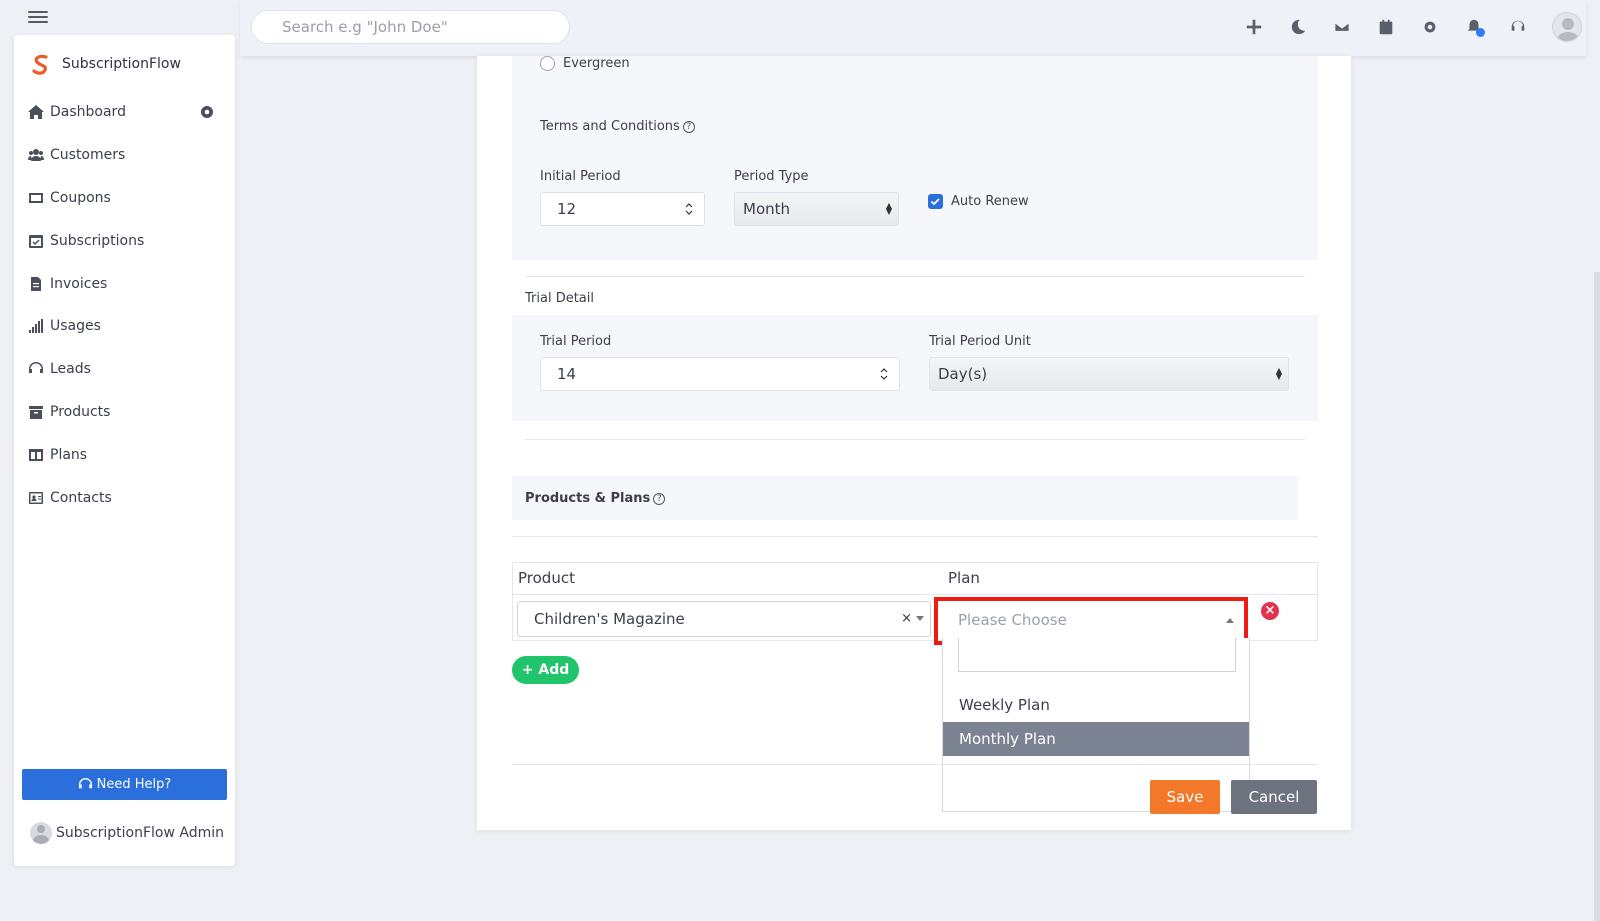 This screenshot has height=921, width=1600. What do you see at coordinates (1298, 27) in the screenshot?
I see `moon-icon` at bounding box center [1298, 27].